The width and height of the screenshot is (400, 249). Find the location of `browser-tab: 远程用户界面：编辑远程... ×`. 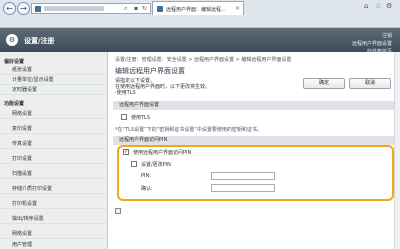

browser-tab: 远程用户界面：编辑远程... × is located at coordinates (198, 8).